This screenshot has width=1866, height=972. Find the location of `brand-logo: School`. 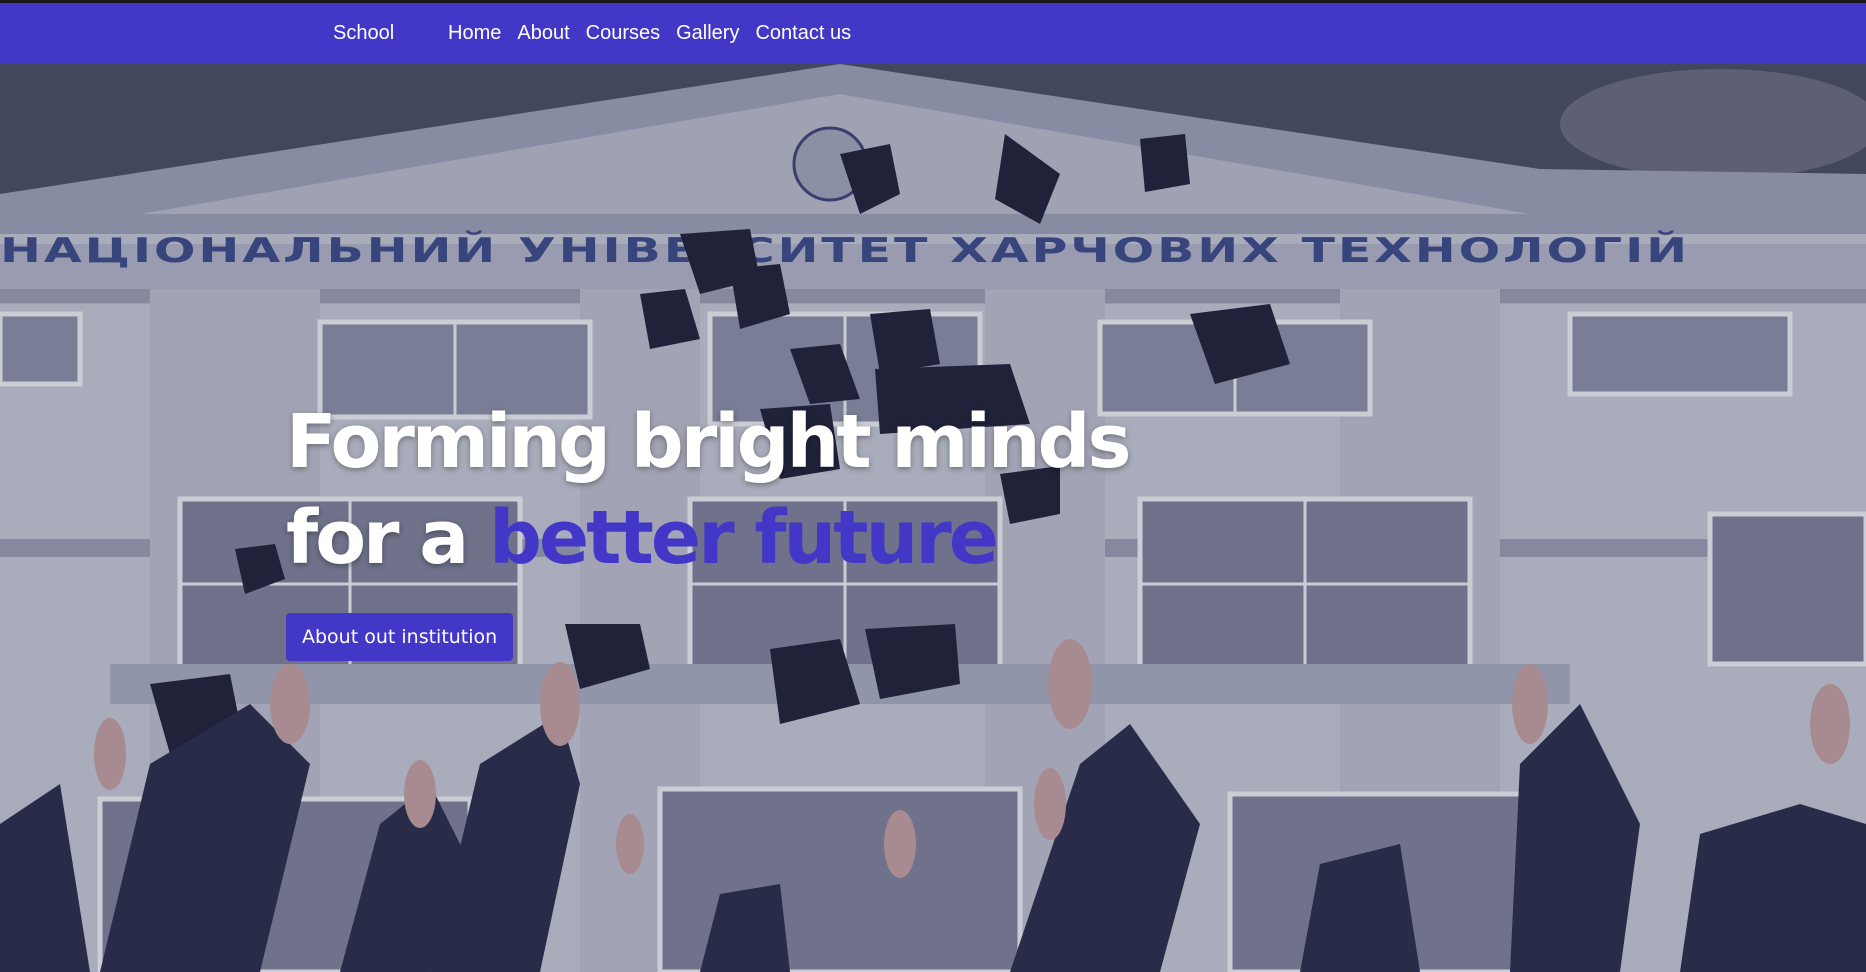

brand-logo: School is located at coordinates (363, 33).